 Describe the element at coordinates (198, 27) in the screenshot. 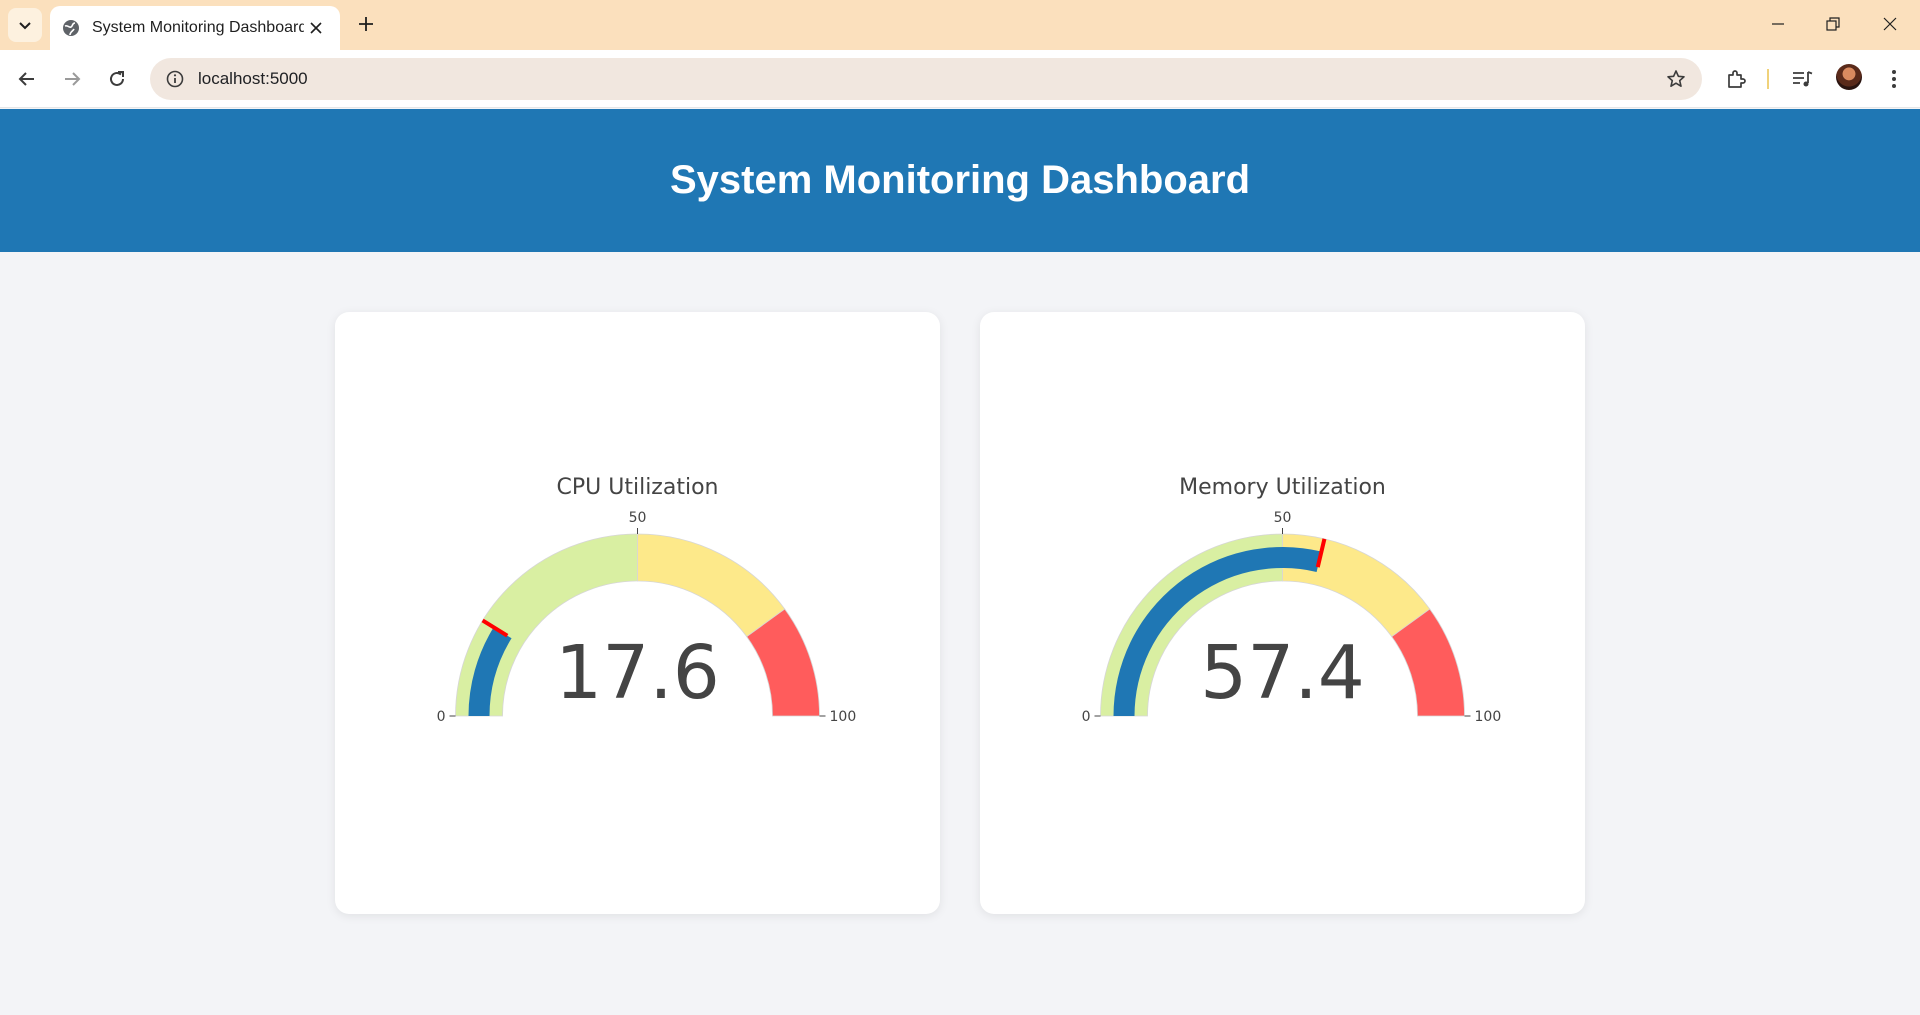

I see `tab-title: System Monitoring Dashboard` at that location.